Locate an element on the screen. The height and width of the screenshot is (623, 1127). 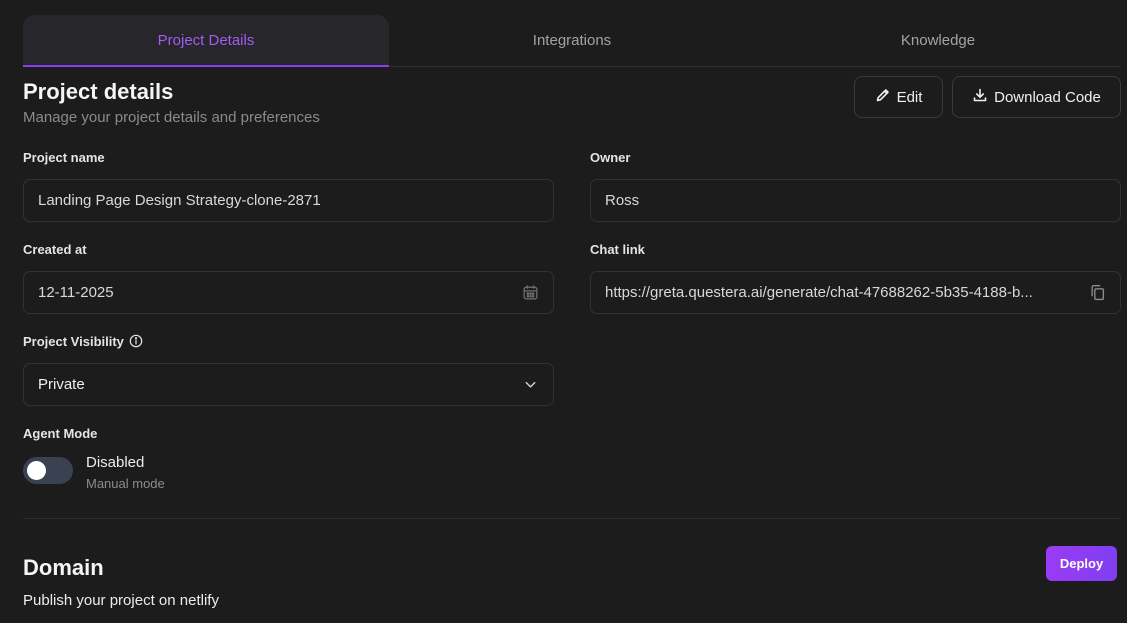
owner-label: Owner is located at coordinates (610, 157).